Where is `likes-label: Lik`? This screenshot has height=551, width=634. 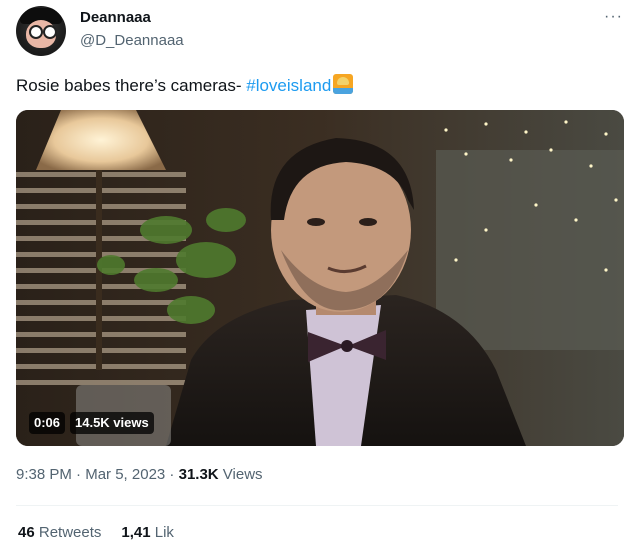 likes-label: Lik is located at coordinates (162, 532).